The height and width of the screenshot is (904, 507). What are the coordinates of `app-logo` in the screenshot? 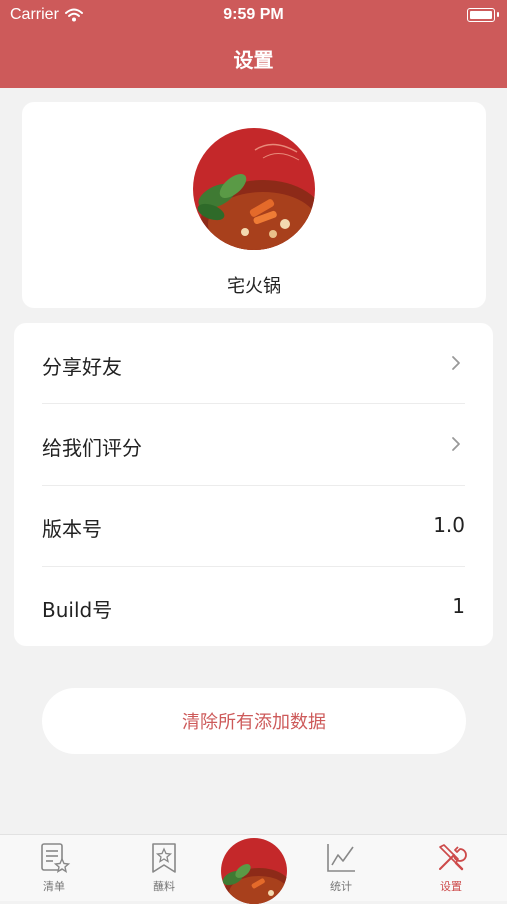 It's located at (254, 189).